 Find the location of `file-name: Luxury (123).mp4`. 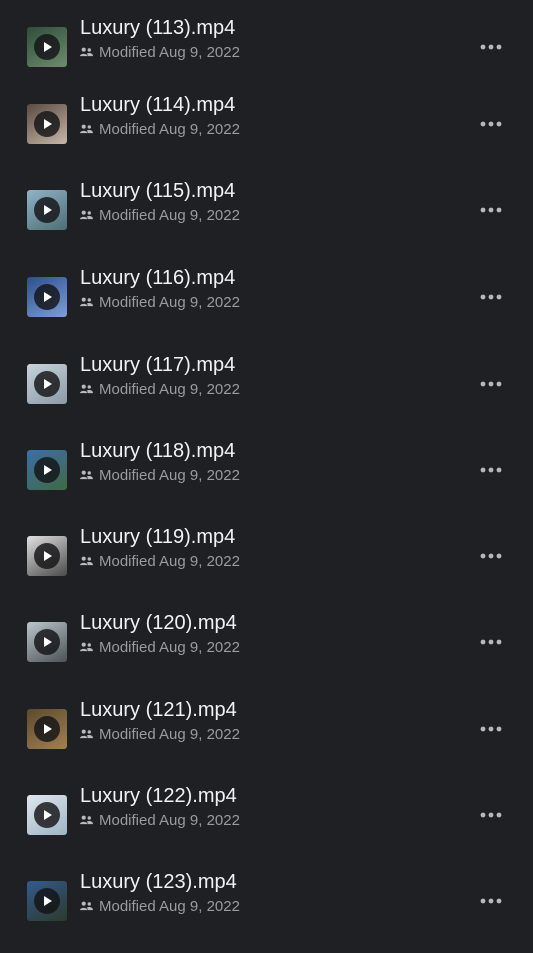

file-name: Luxury (123).mp4 is located at coordinates (158, 882).